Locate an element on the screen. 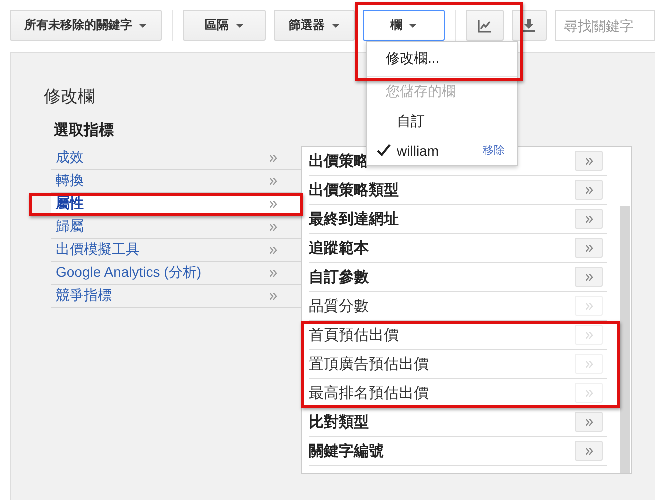  metric-label: 置頂廣告預估出價 is located at coordinates (369, 364).